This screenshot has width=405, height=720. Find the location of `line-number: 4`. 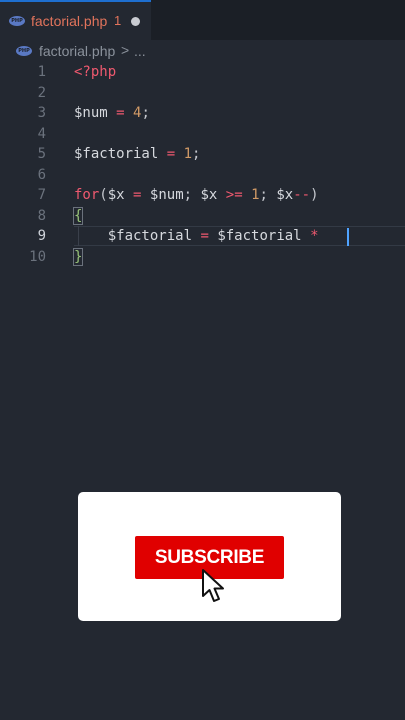

line-number: 4 is located at coordinates (41, 133).